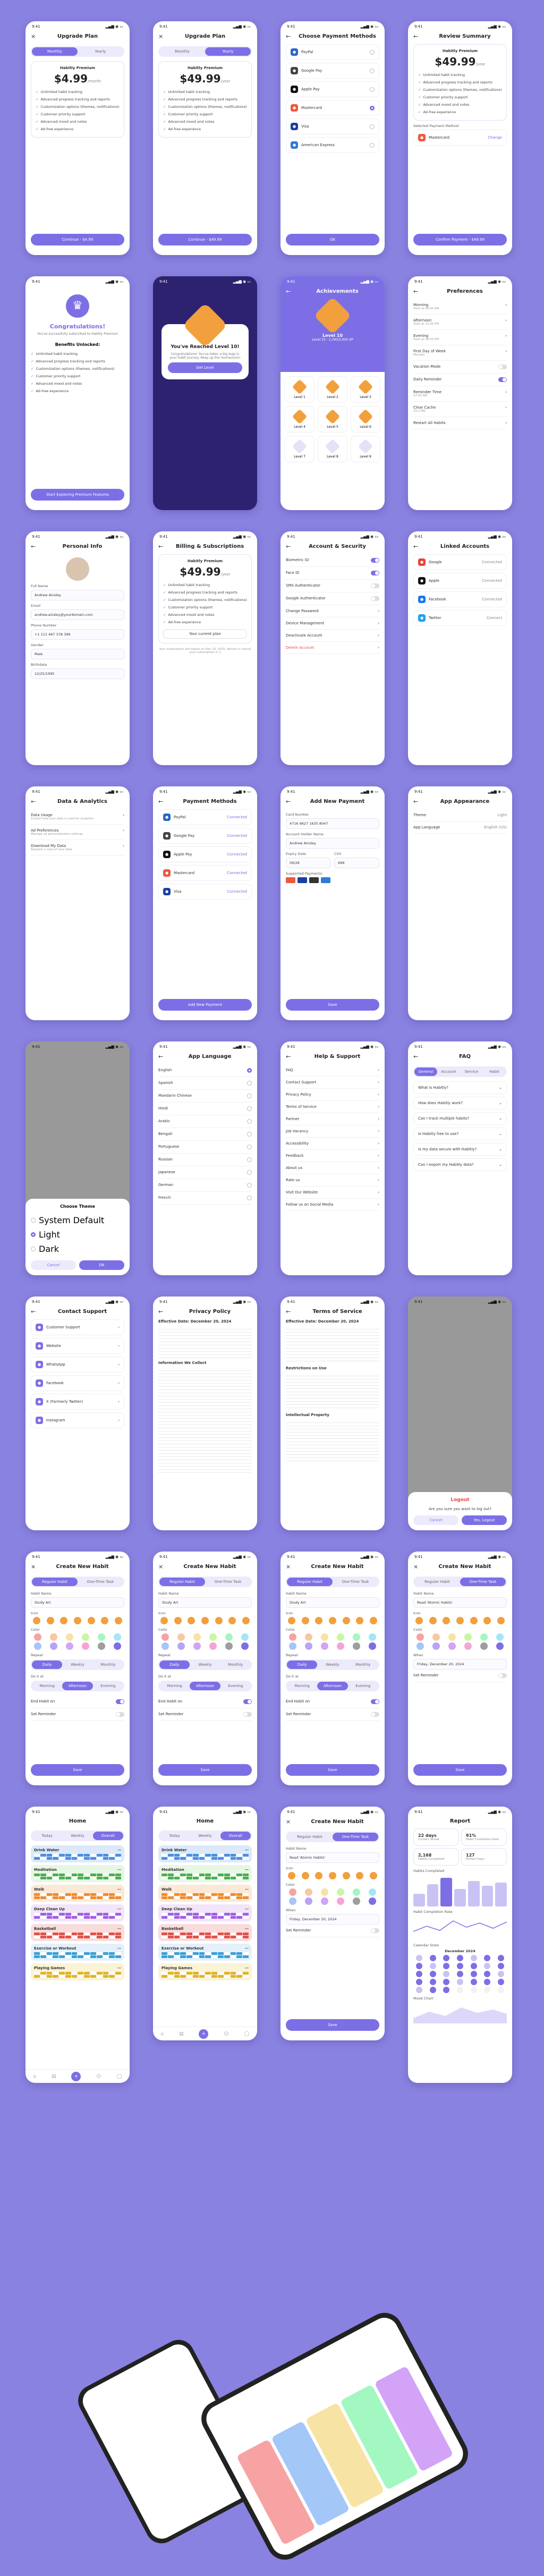 This screenshot has width=544, height=2576. What do you see at coordinates (77, 673) in the screenshot?
I see `birthdate-field: 12/25/1995` at bounding box center [77, 673].